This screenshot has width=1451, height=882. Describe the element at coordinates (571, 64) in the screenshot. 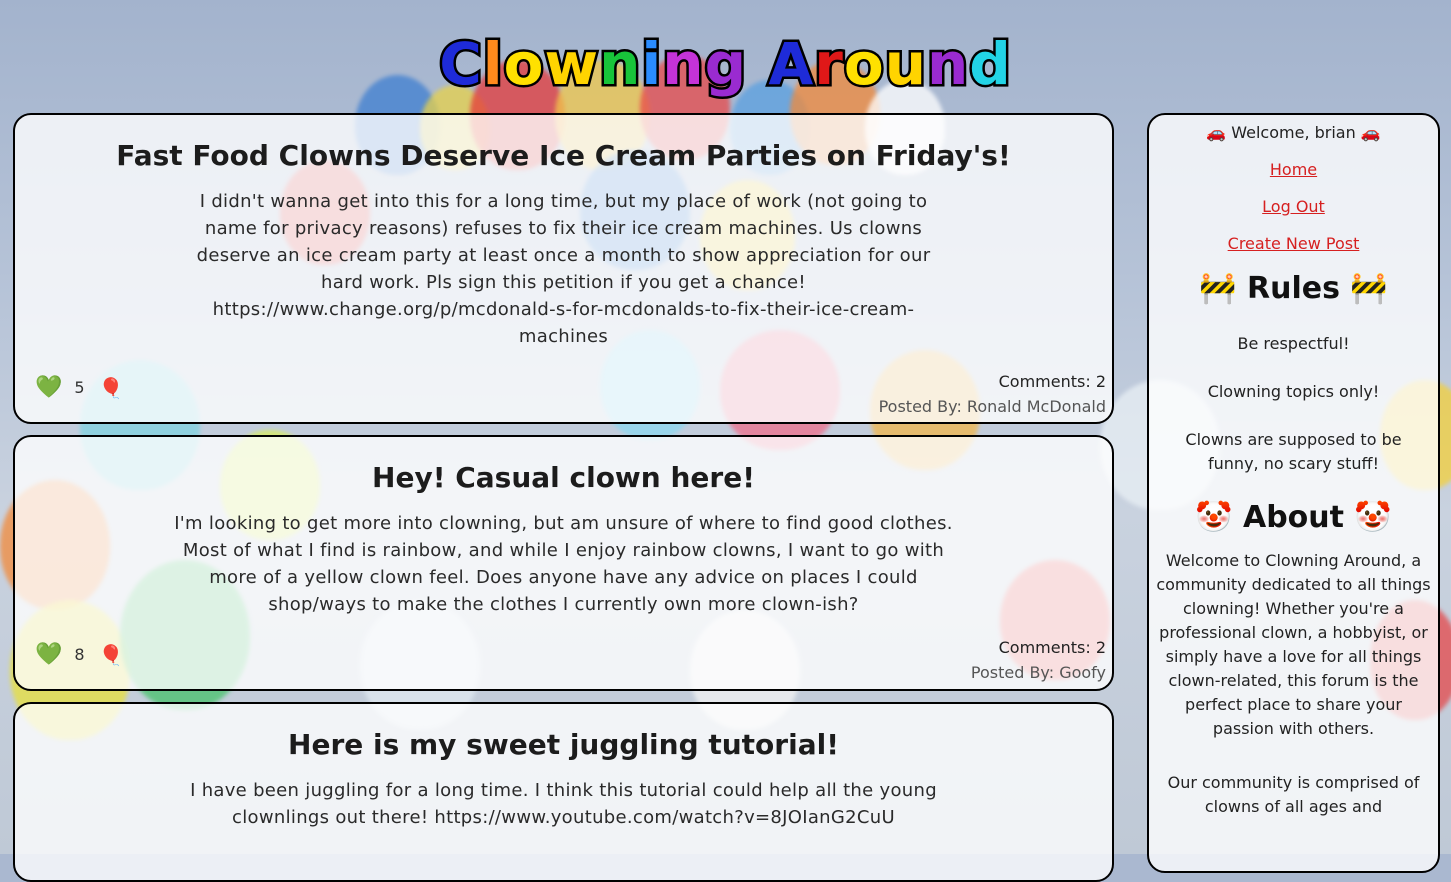

I see `site-title-letter: w` at that location.